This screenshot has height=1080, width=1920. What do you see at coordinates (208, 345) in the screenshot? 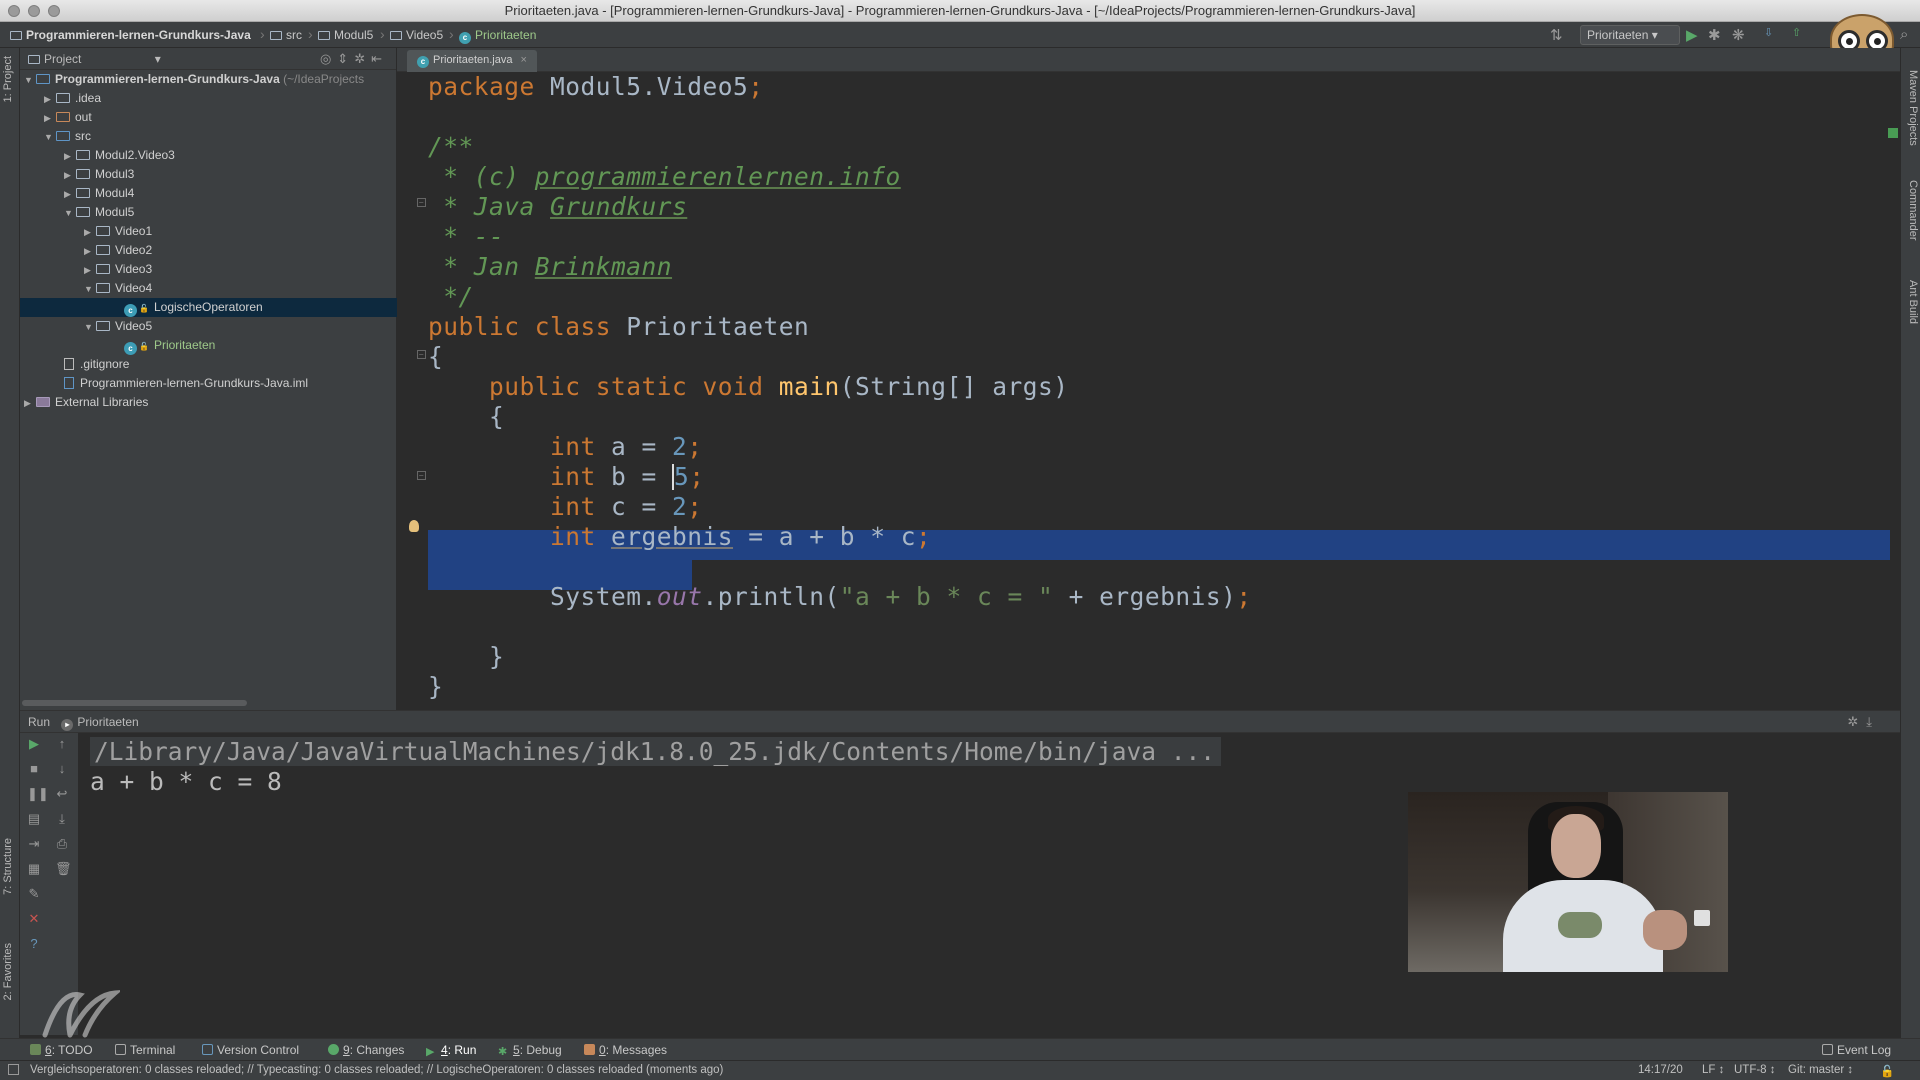
I see `tree-item-prioritaeten: c 🔓 Prioritaeten` at bounding box center [208, 345].